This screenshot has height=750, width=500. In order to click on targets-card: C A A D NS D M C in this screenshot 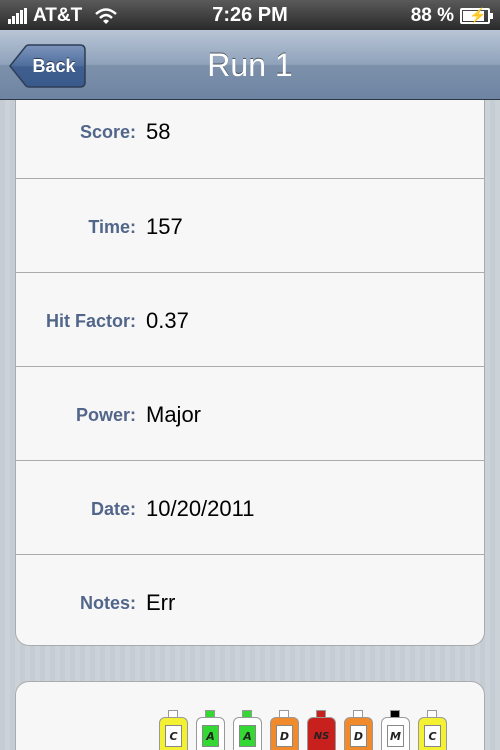, I will do `click(250, 715)`.